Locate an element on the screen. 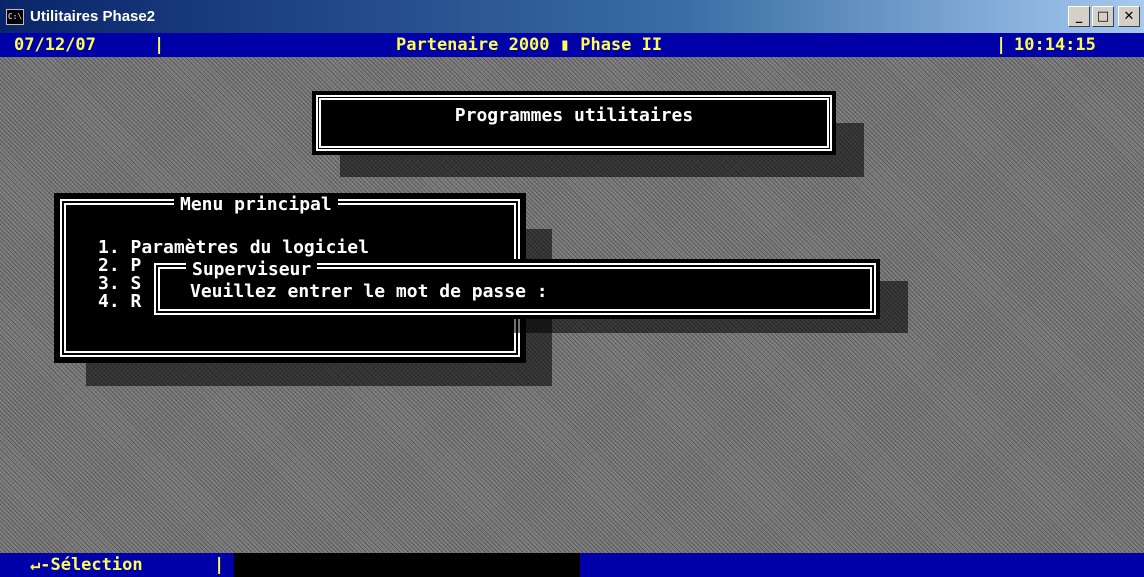 The height and width of the screenshot is (577, 1144). minimize-button: _ is located at coordinates (1079, 16).